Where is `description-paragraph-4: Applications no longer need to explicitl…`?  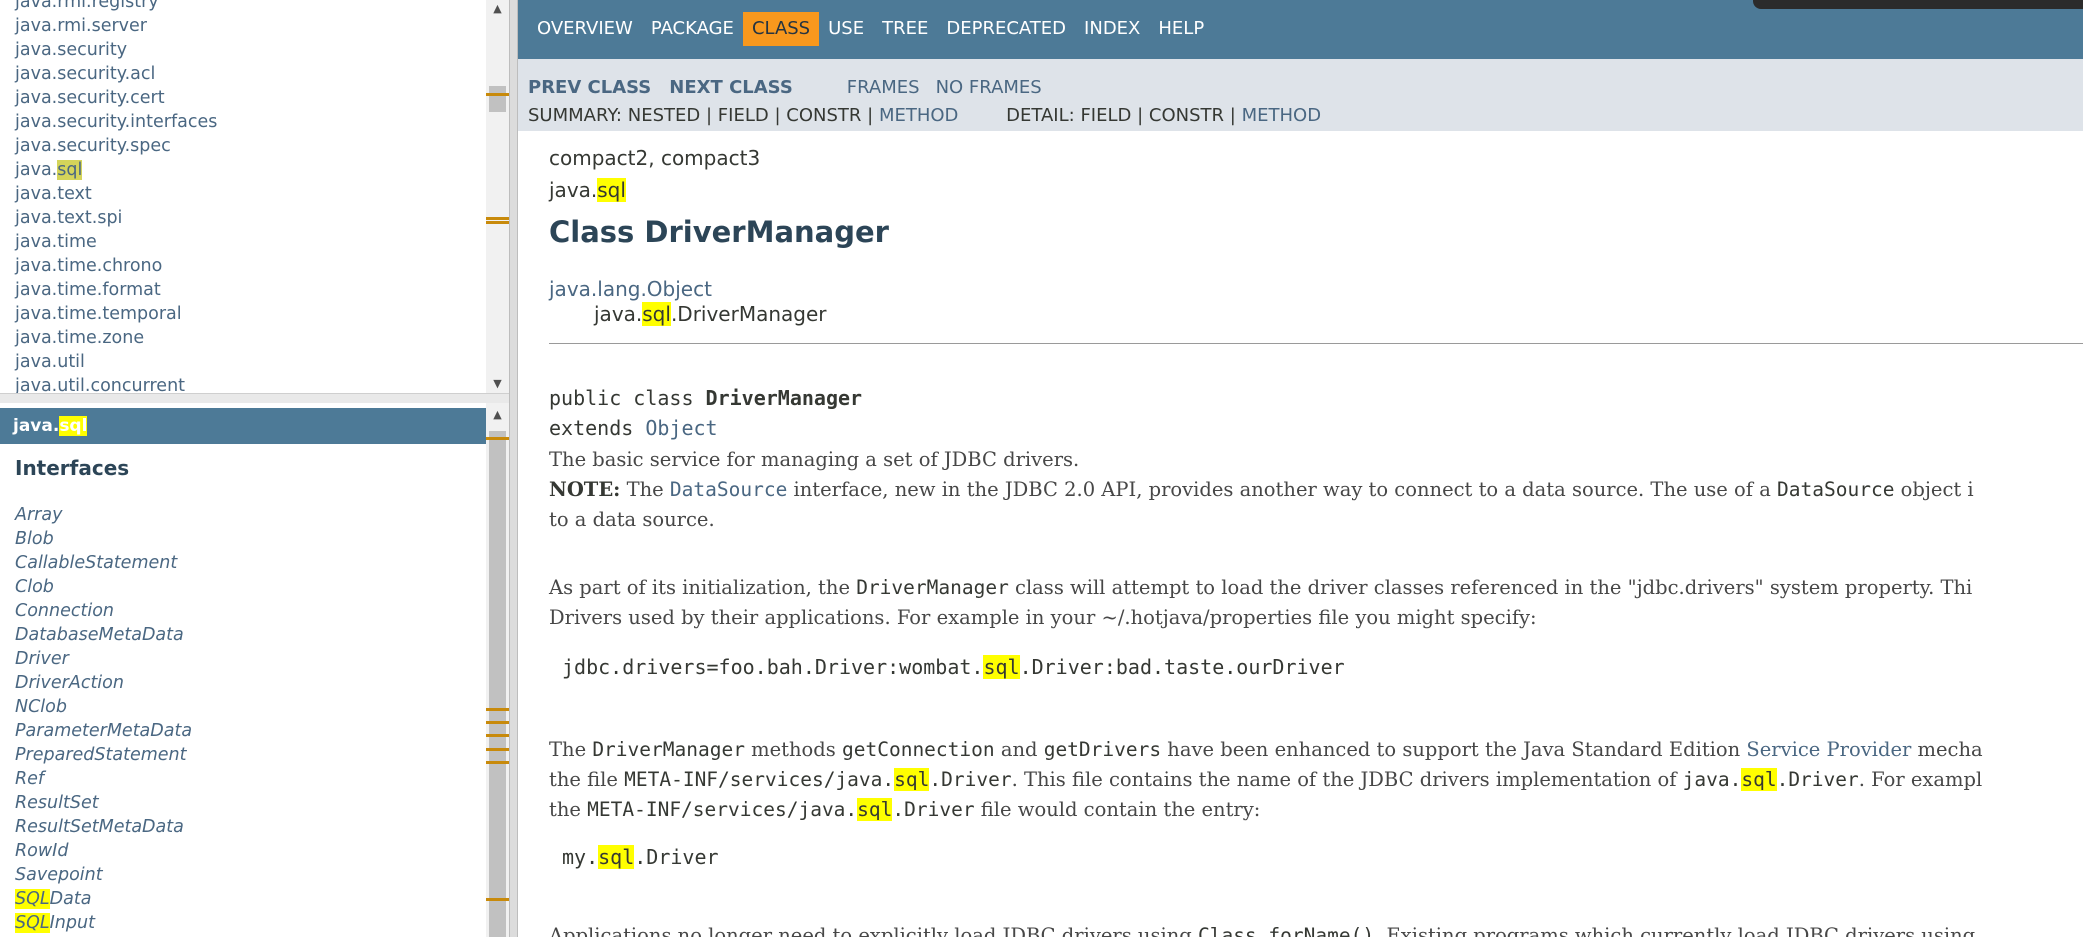 description-paragraph-4: Applications no longer need to explicitl… is located at coordinates (1262, 929).